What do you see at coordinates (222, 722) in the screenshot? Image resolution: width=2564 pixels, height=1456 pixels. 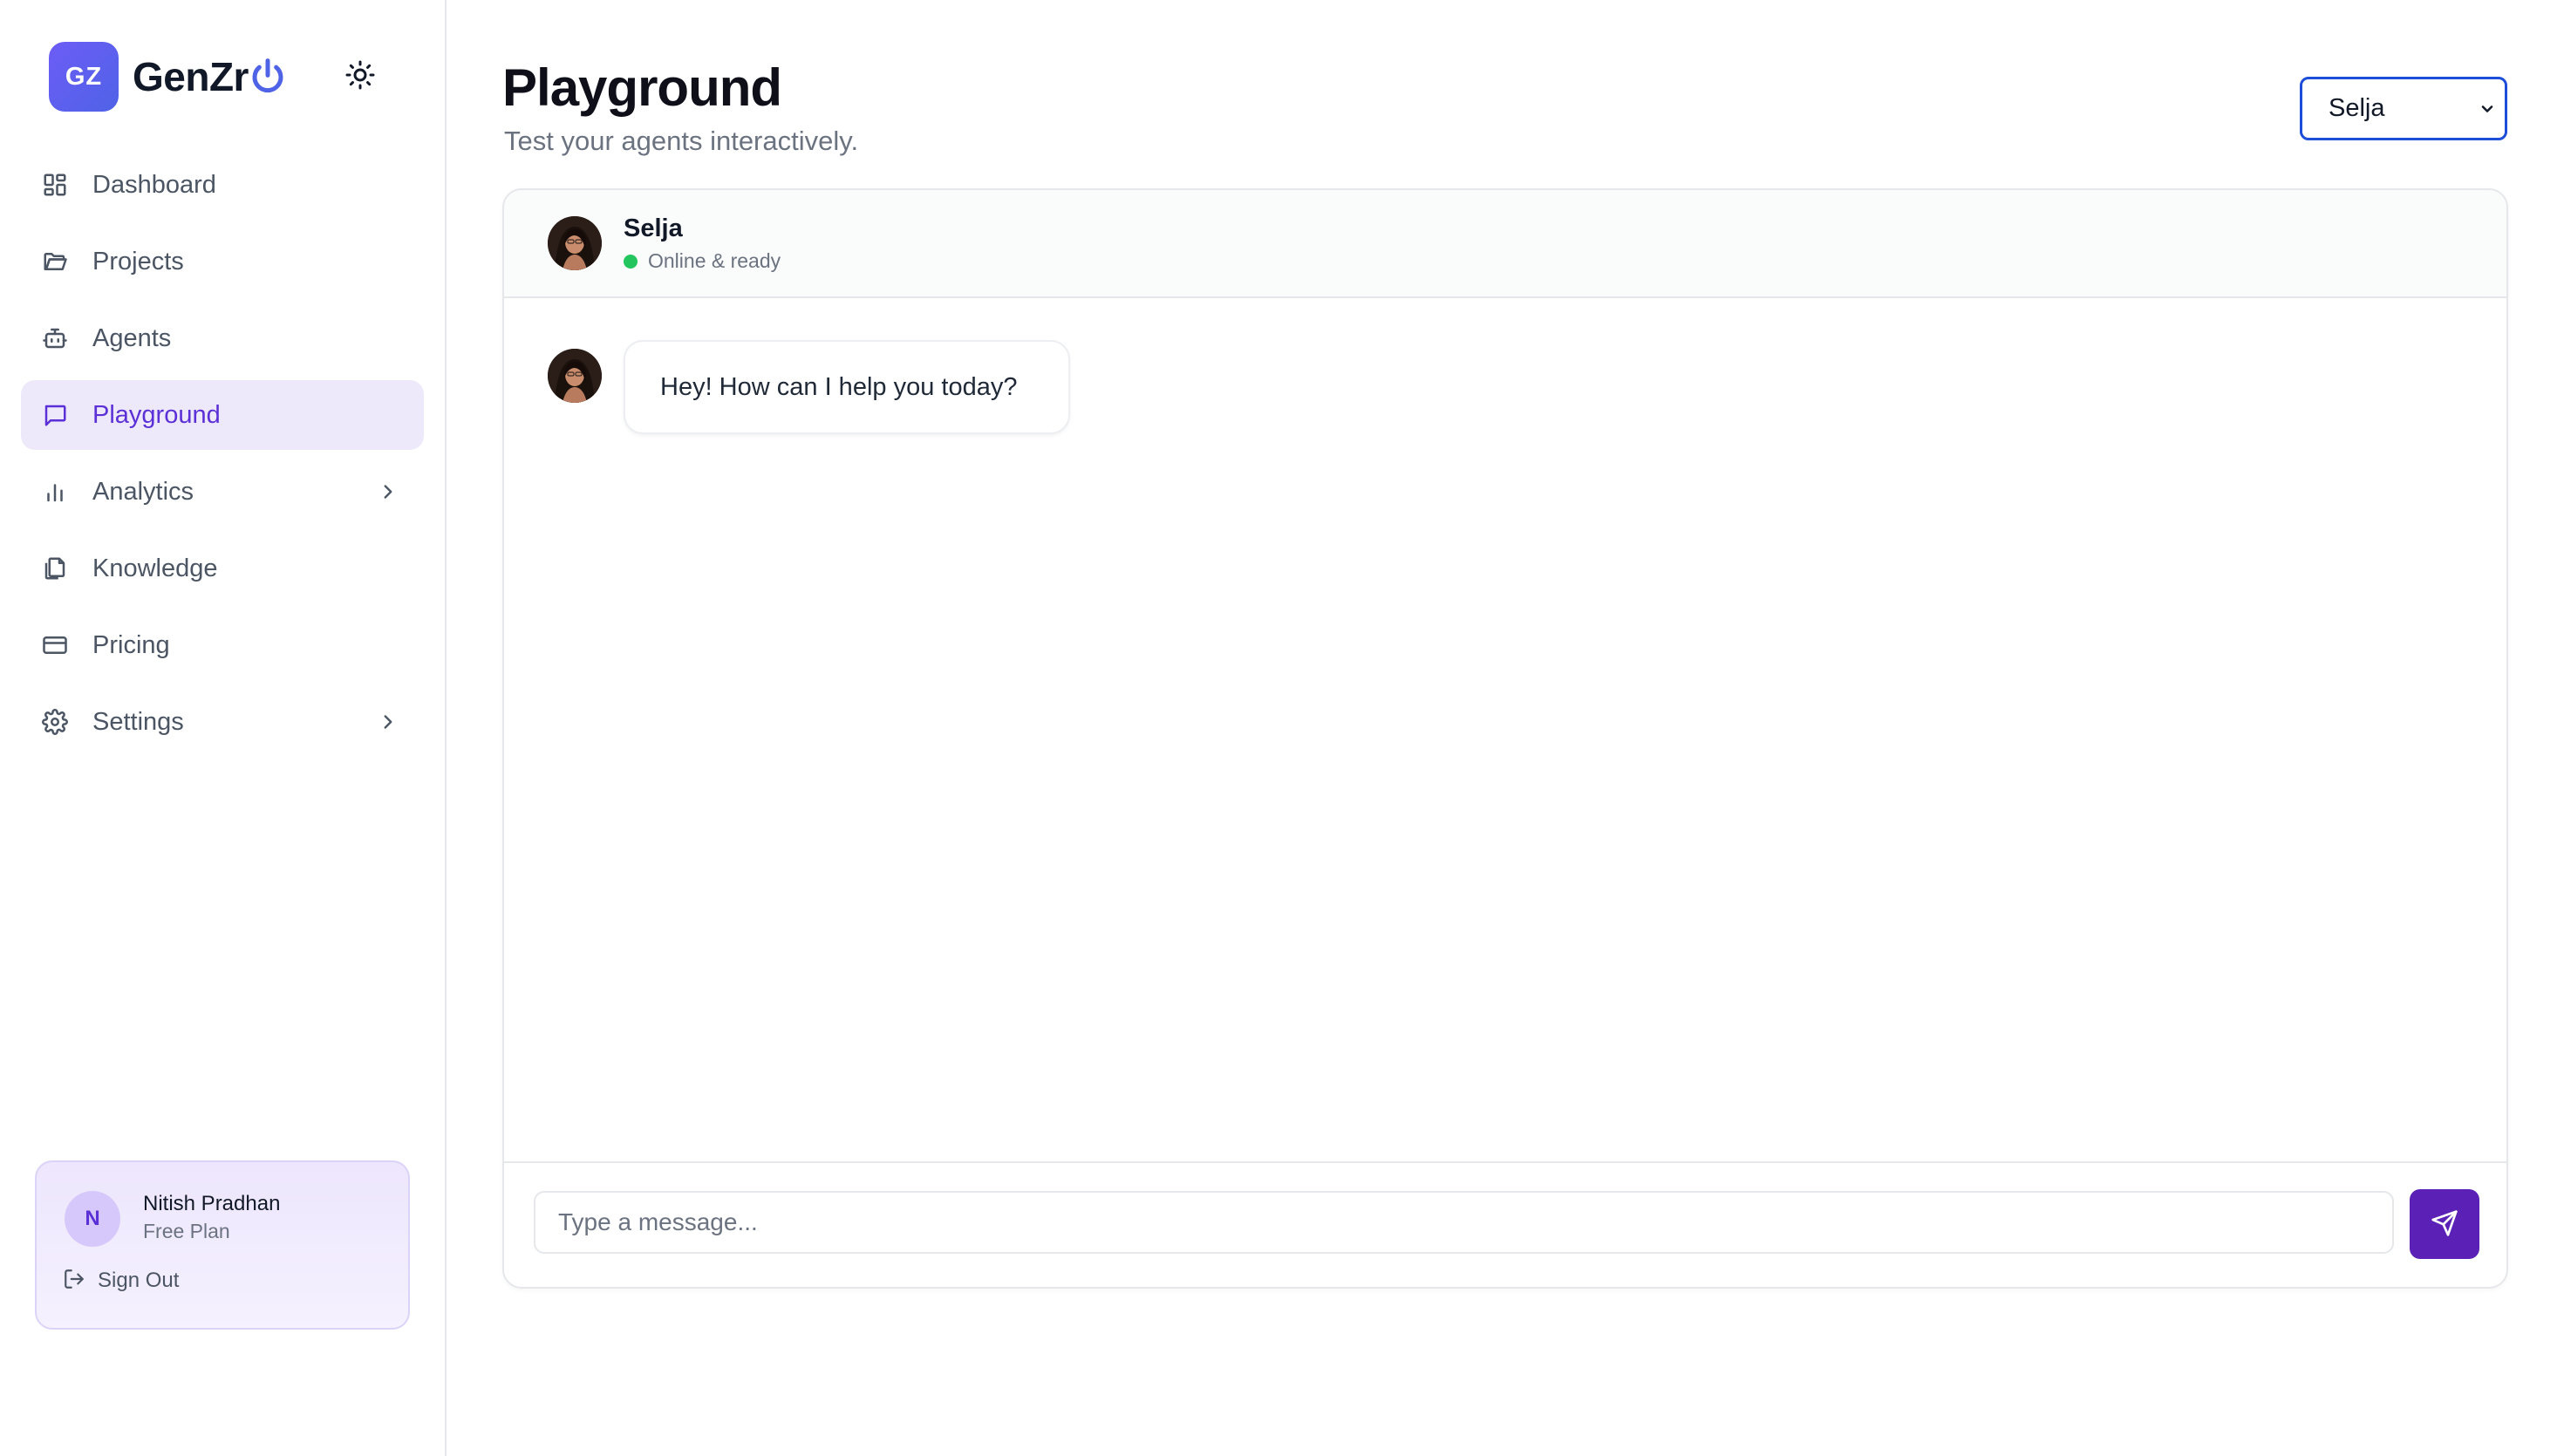 I see `sidebar-item-settings: Settings` at bounding box center [222, 722].